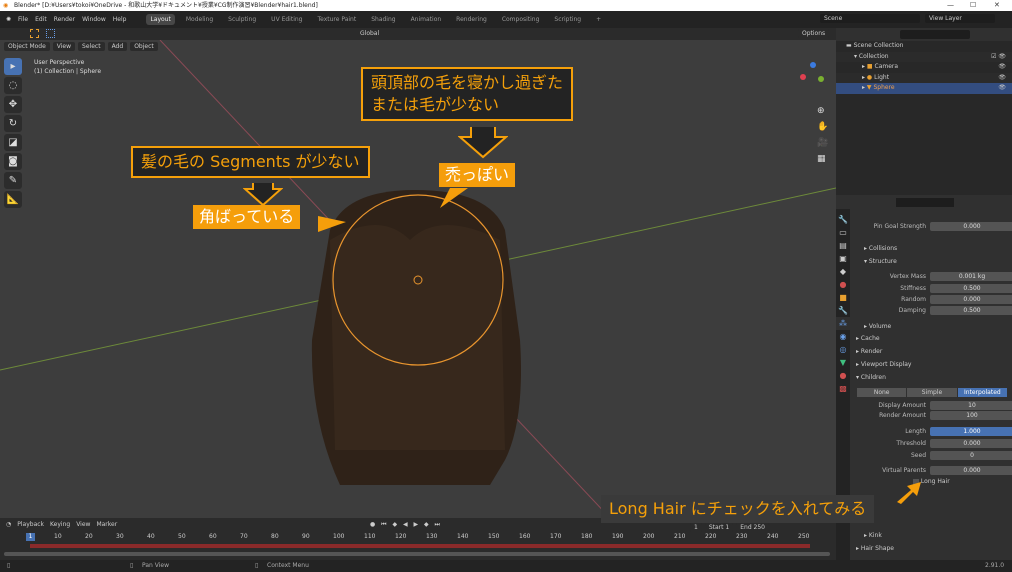 This screenshot has height=572, width=1012. Describe the element at coordinates (924, 78) in the screenshot. I see `outliner-item-light: ▸ ● Light 👁` at that location.